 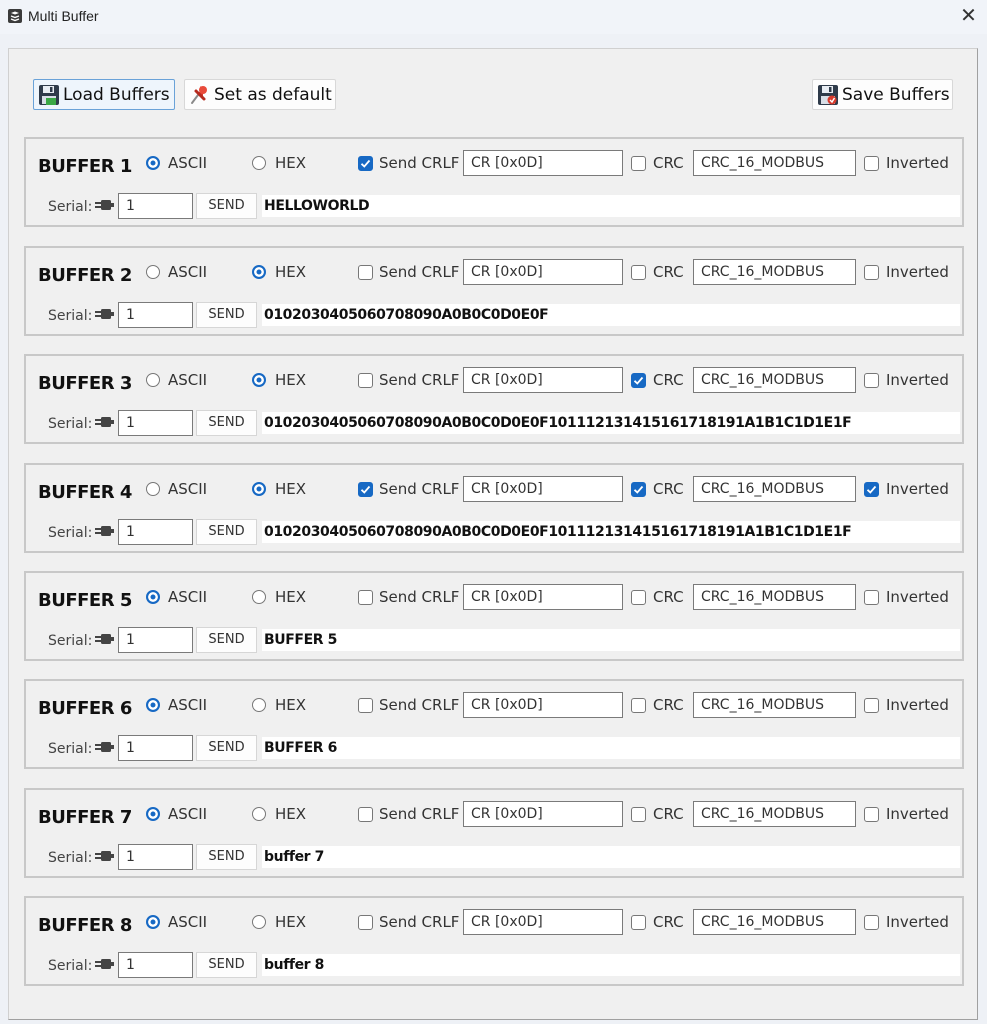 I want to click on buffer-data-input: buffer 7, so click(x=611, y=857).